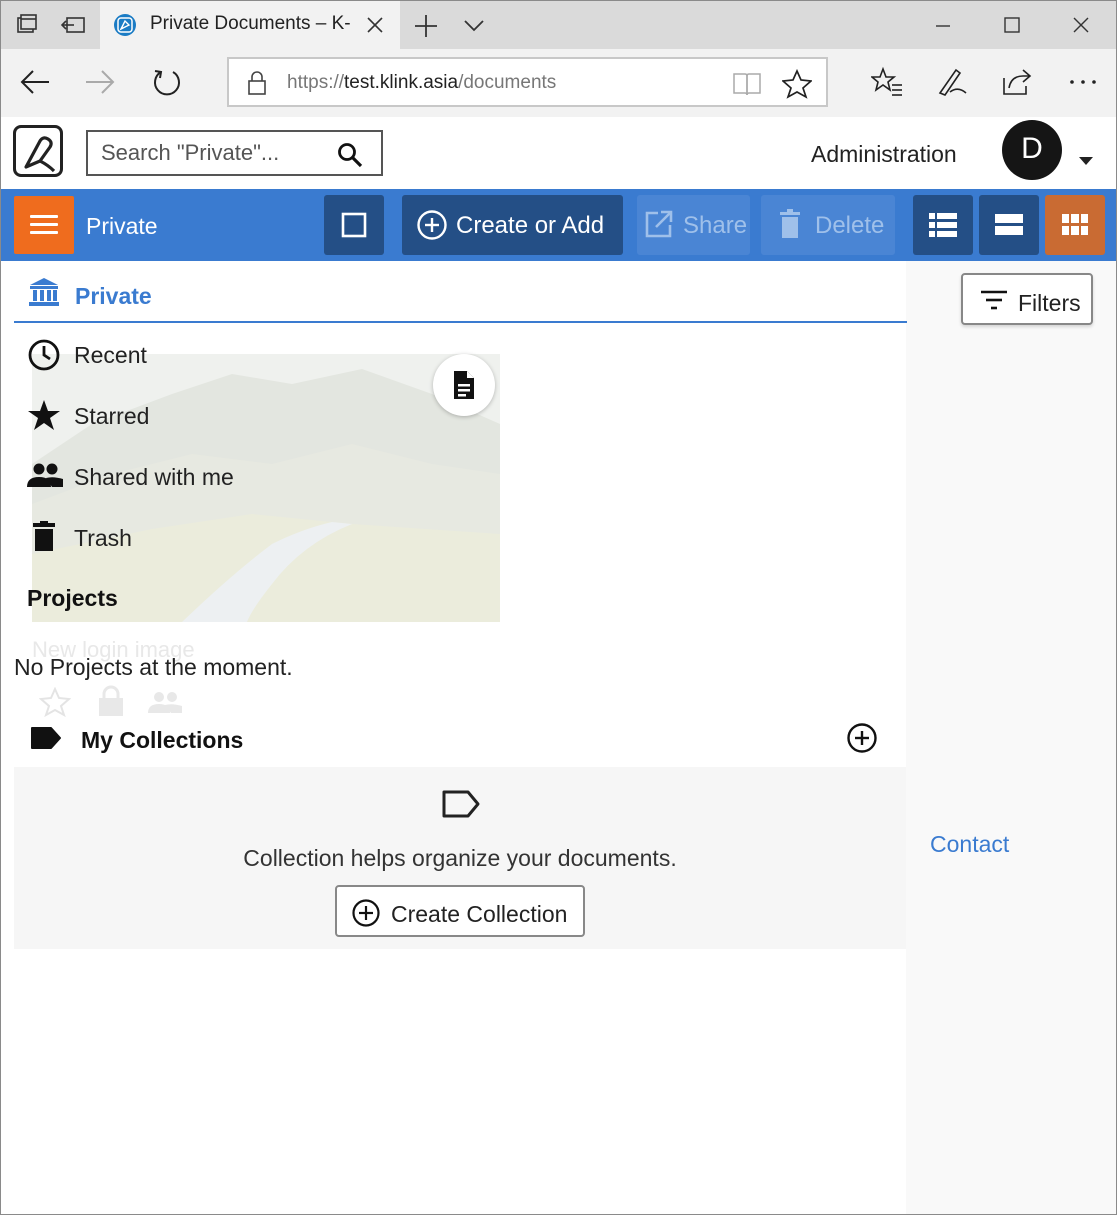 Image resolution: width=1117 pixels, height=1215 pixels. I want to click on nav-item-label: Starred, so click(112, 416).